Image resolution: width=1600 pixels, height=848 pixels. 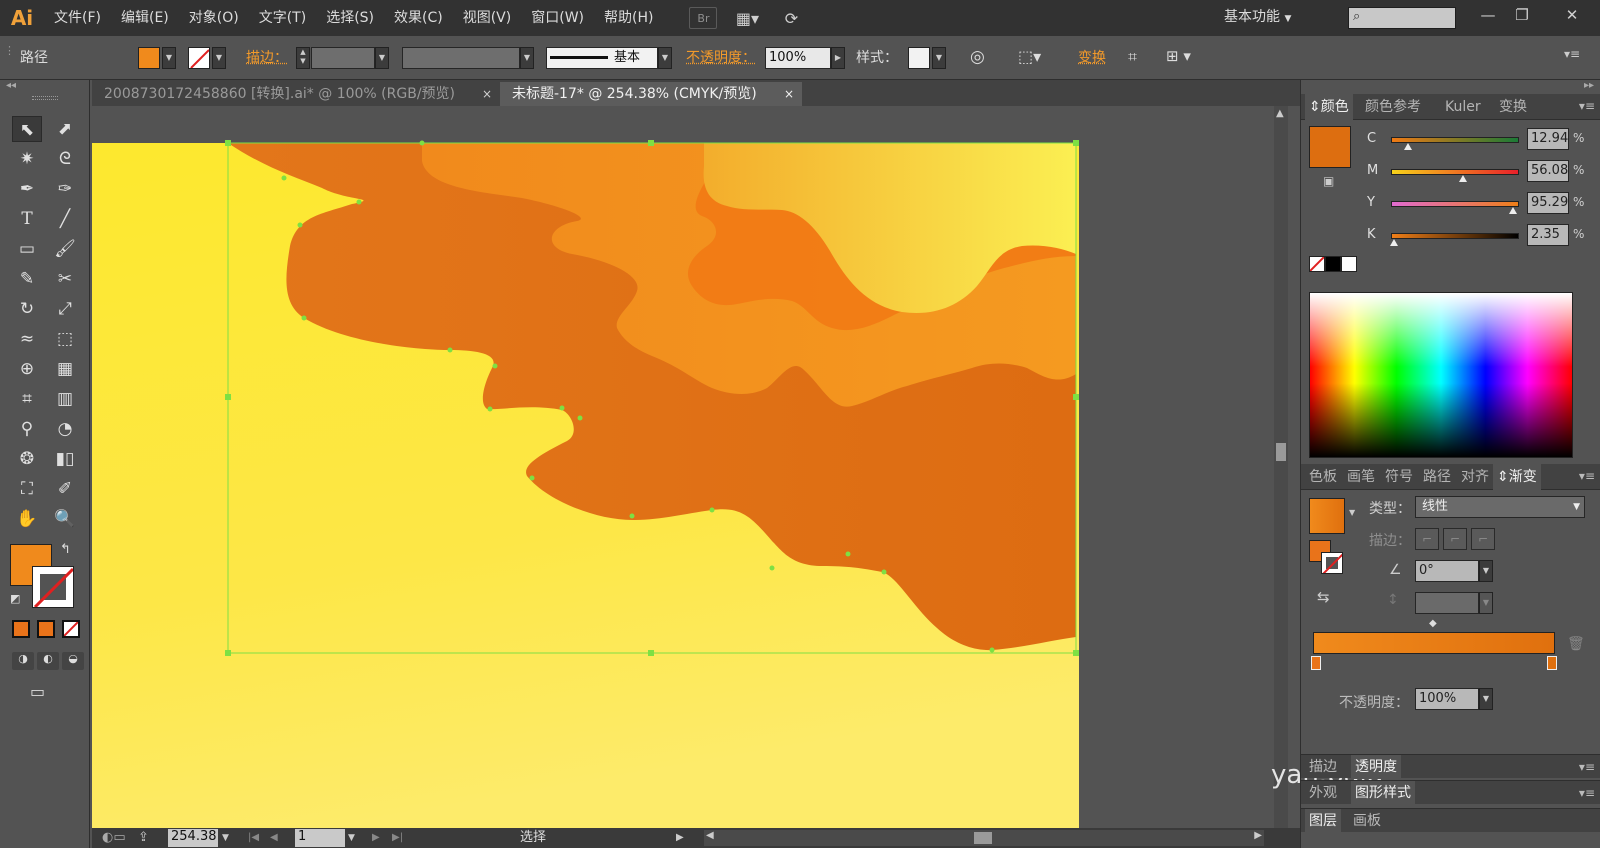 What do you see at coordinates (65, 189) in the screenshot?
I see `curvature-tool: ✑` at bounding box center [65, 189].